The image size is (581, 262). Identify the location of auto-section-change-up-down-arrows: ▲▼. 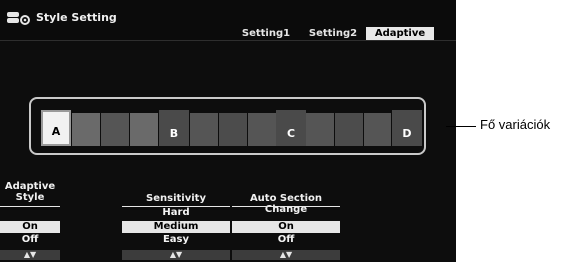
(286, 255).